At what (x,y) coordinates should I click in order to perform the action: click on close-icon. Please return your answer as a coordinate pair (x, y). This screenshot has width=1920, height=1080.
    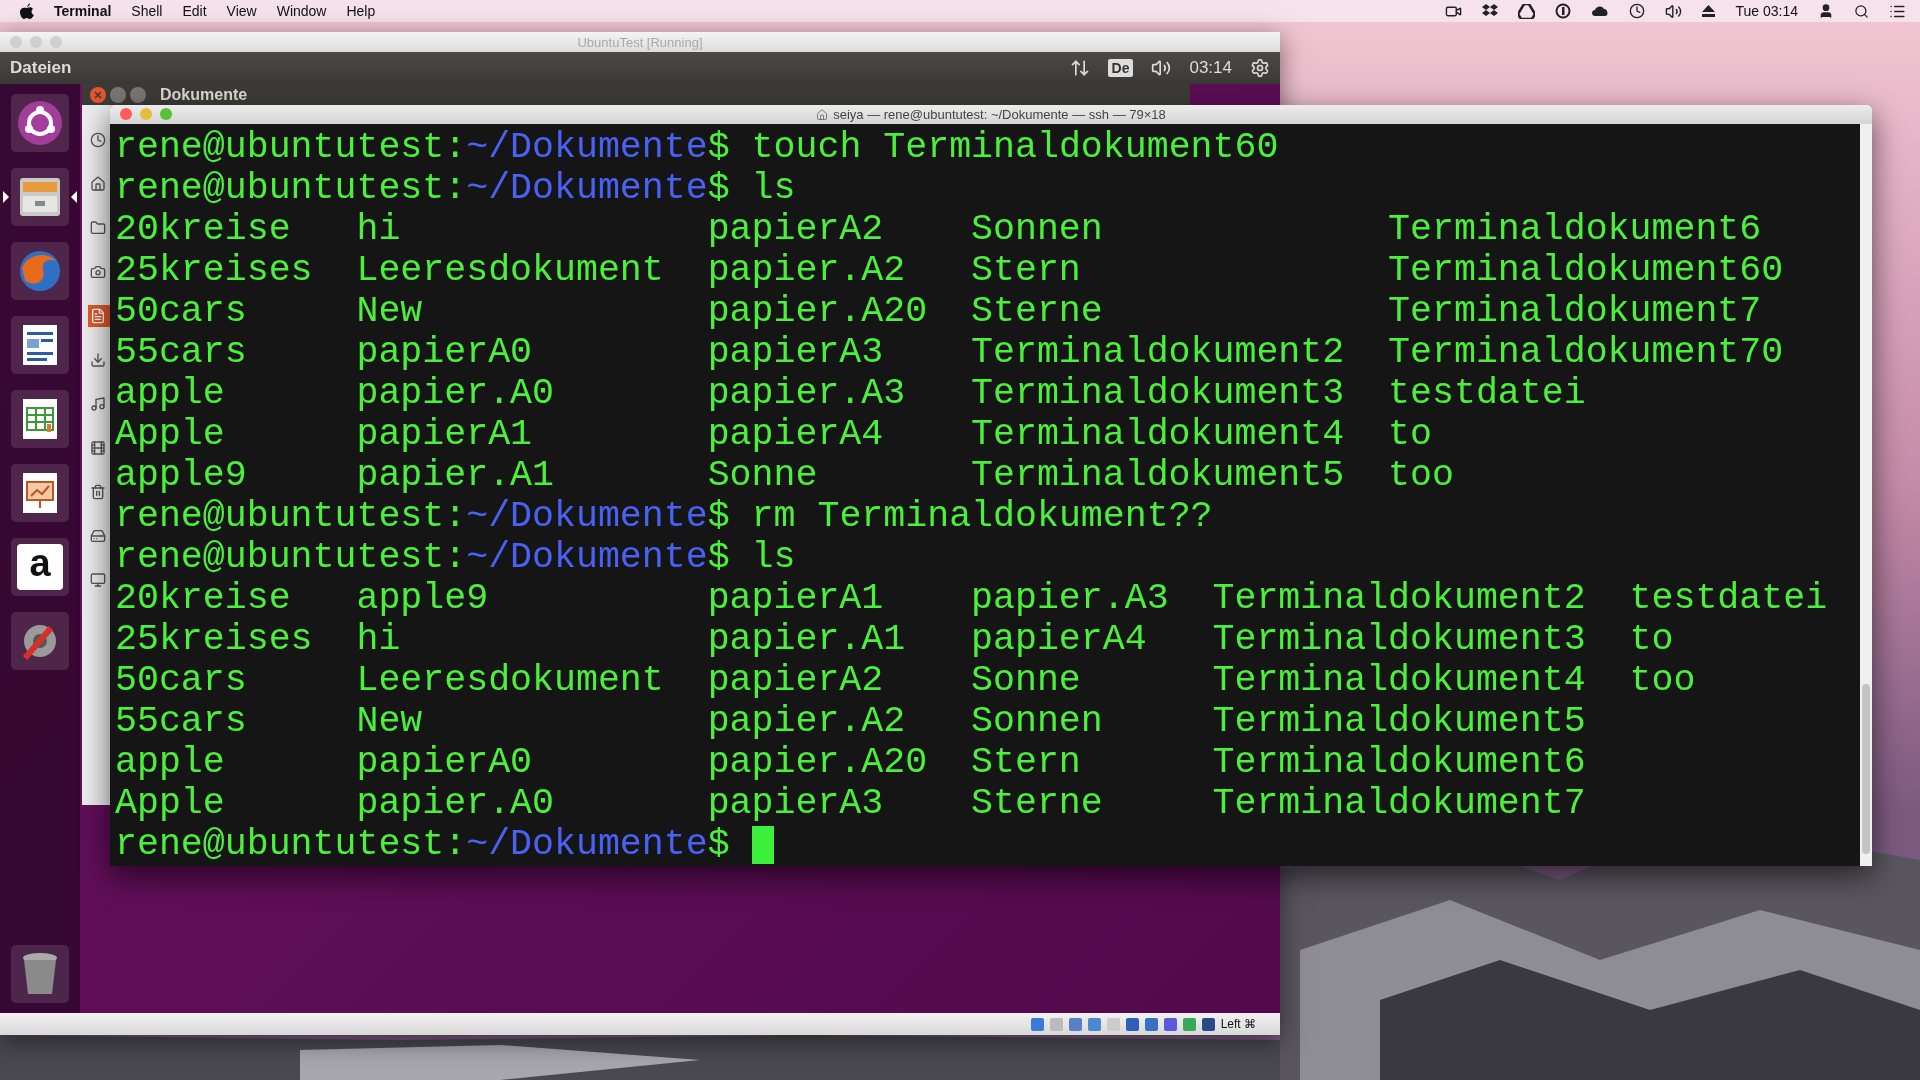
    Looking at the image, I should click on (98, 94).